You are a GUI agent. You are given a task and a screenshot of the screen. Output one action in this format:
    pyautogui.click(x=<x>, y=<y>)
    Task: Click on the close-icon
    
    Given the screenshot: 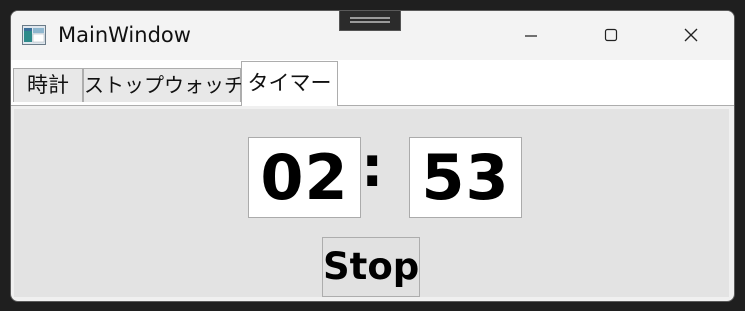 What is the action you would take?
    pyautogui.click(x=691, y=35)
    